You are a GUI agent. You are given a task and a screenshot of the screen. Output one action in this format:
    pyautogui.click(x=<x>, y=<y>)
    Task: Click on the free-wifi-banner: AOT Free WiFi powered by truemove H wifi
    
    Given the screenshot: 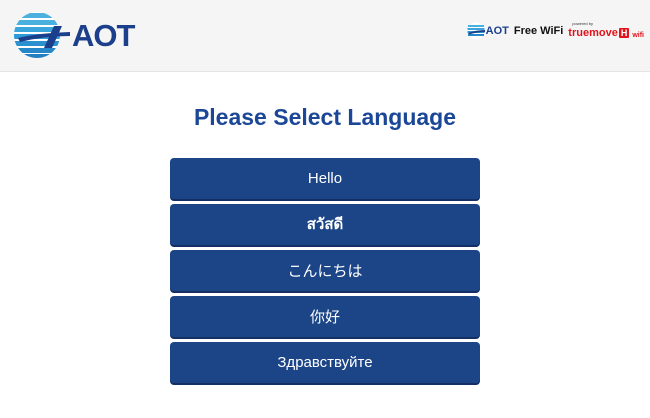 What is the action you would take?
    pyautogui.click(x=555, y=31)
    